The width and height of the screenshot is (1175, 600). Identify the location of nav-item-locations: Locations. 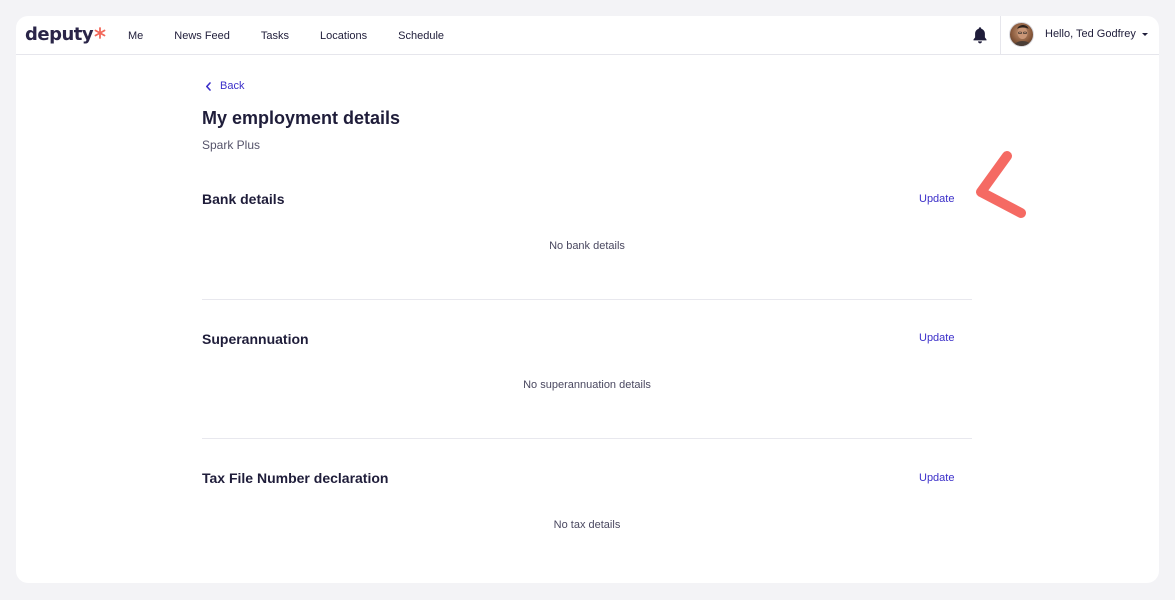
(343, 36).